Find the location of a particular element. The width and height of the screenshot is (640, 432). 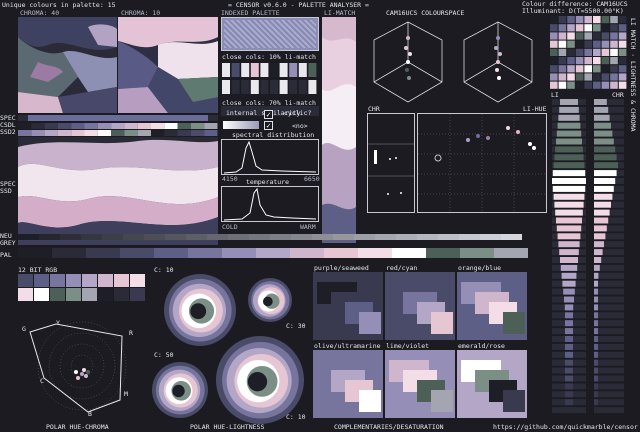

indexed-palette-label: INDEXED PALETTE is located at coordinates (250, 13).